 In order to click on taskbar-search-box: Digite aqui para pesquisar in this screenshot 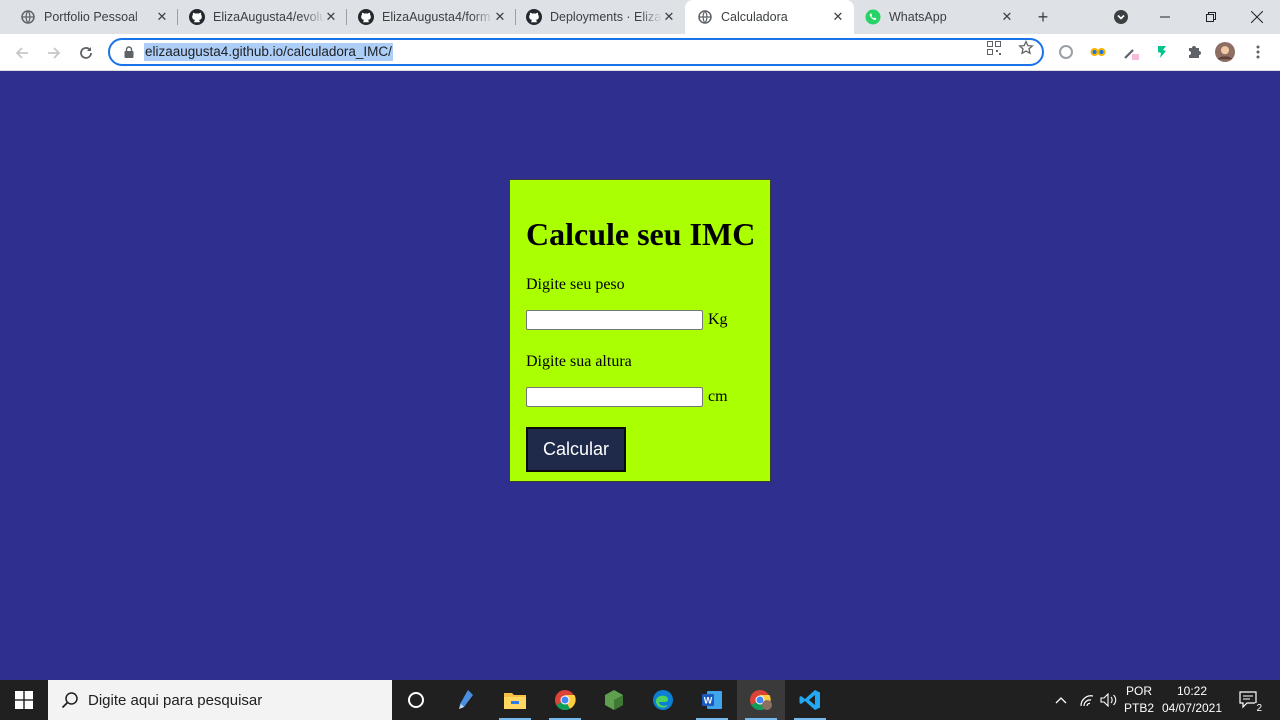, I will do `click(220, 700)`.